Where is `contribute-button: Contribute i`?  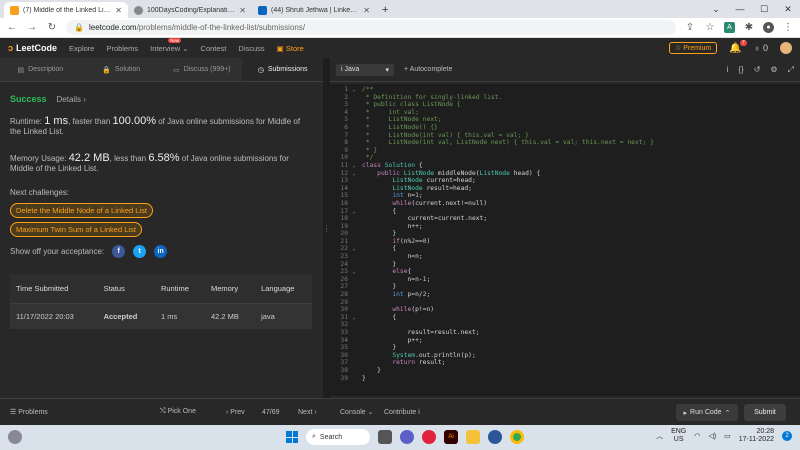 contribute-button: Contribute i is located at coordinates (402, 412).